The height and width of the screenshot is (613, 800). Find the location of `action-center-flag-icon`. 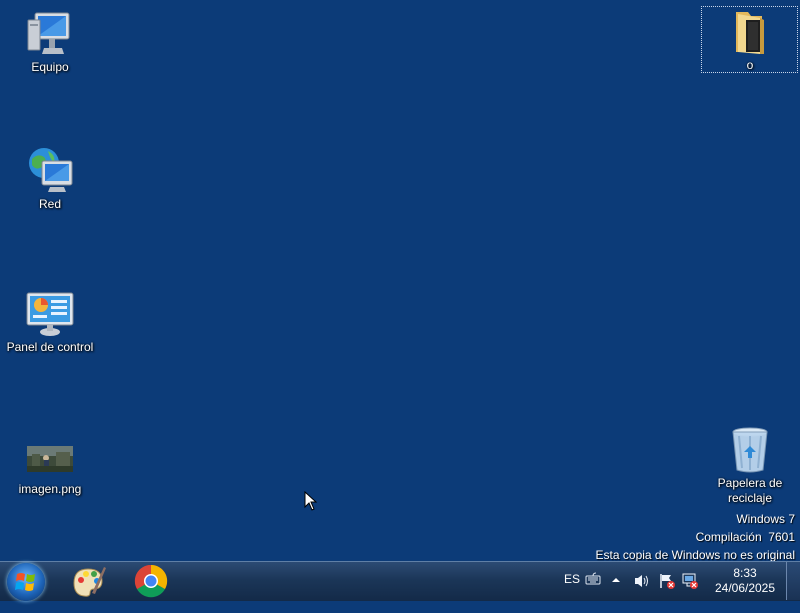

action-center-flag-icon is located at coordinates (667, 591).